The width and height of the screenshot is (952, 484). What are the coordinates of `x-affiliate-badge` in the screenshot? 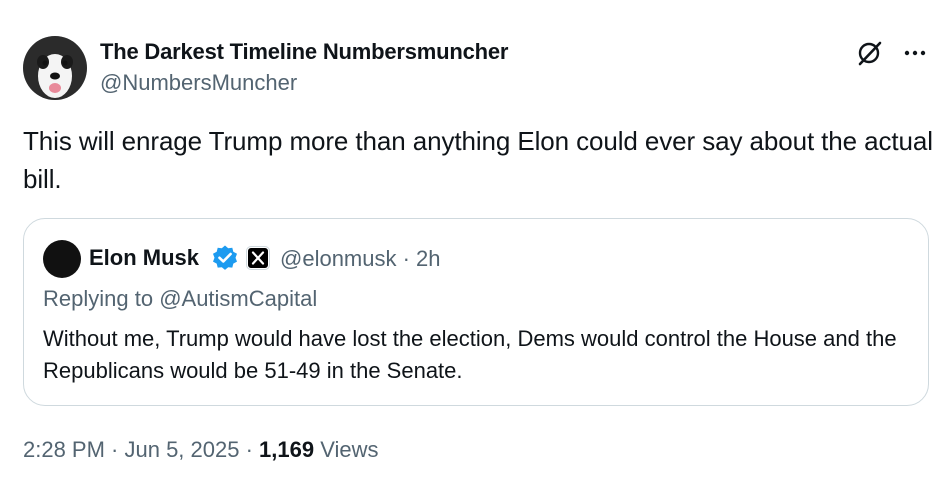 It's located at (258, 258).